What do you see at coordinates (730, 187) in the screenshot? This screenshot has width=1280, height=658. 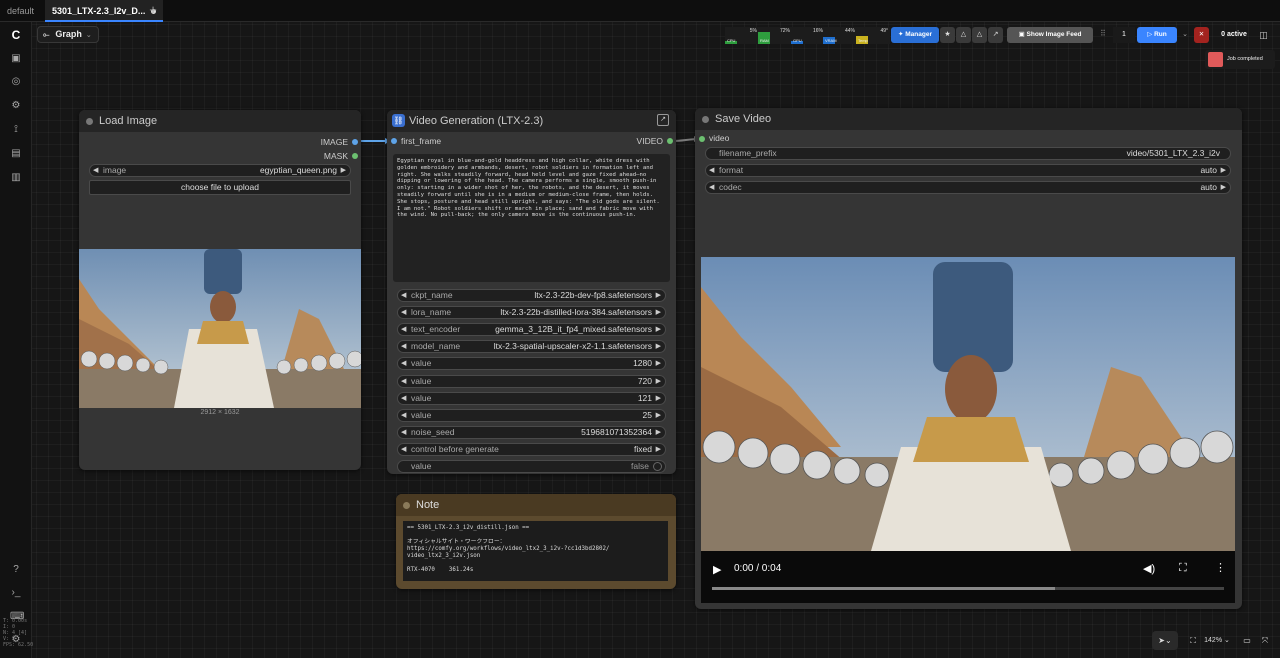 I see `widget-label: codec` at bounding box center [730, 187].